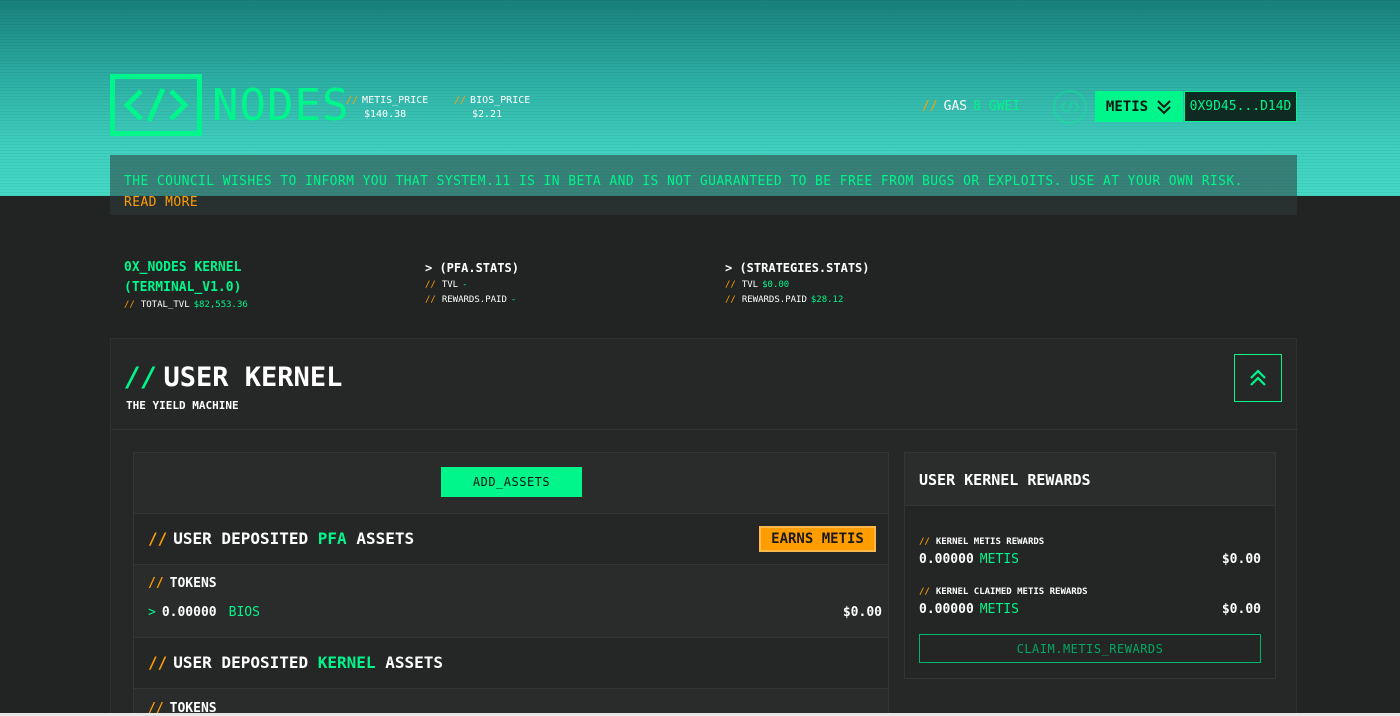 The height and width of the screenshot is (716, 1400). I want to click on network-label: METIS, so click(1127, 106).